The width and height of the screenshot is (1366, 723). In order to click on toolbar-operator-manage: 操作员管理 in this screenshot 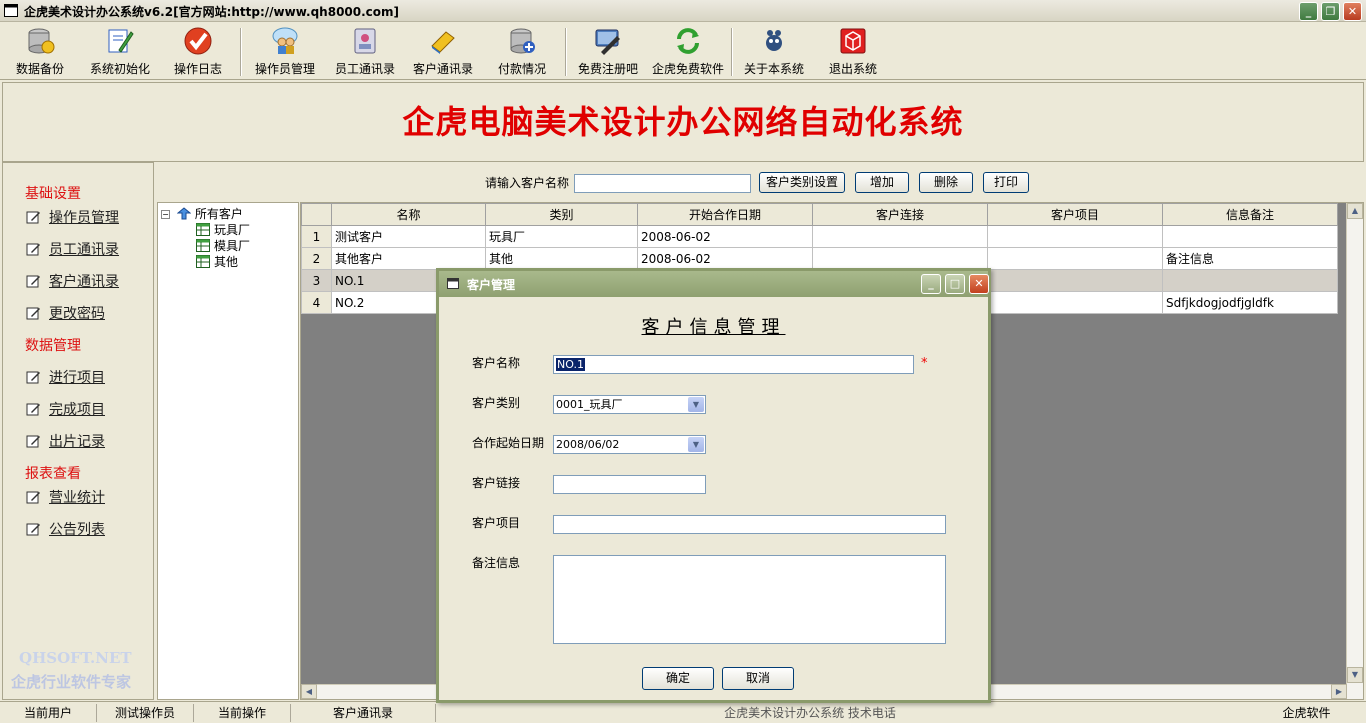, I will do `click(285, 52)`.